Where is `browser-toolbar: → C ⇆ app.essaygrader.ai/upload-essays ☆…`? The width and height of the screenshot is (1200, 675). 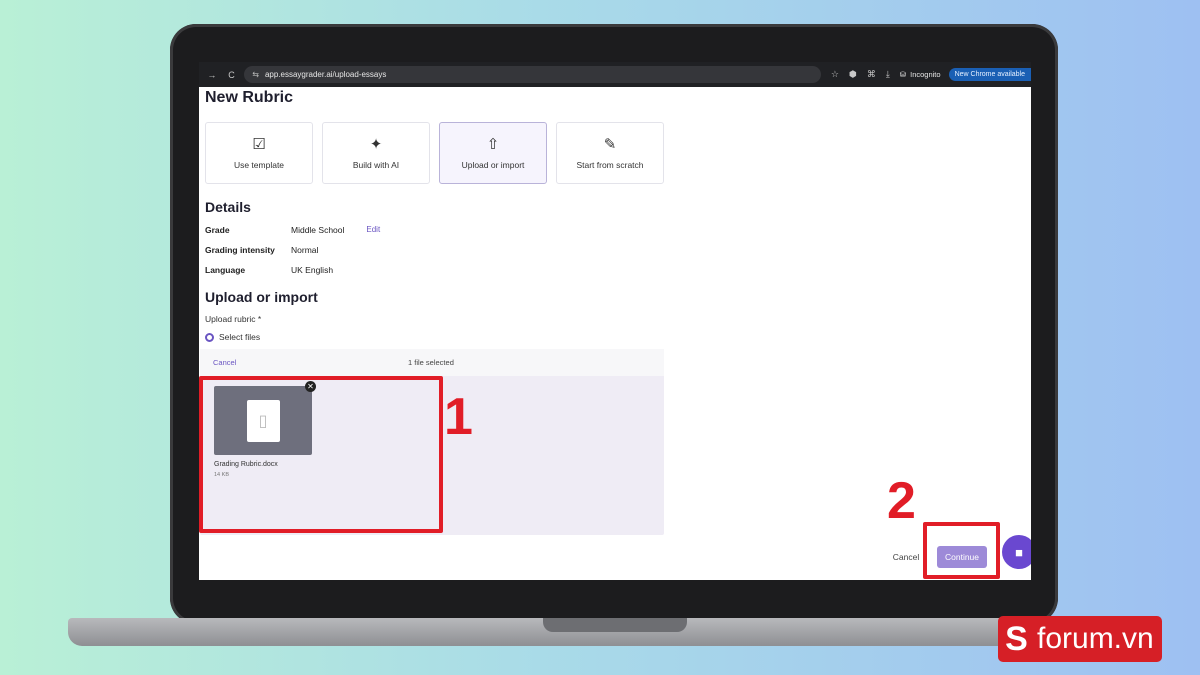 browser-toolbar: → C ⇆ app.essaygrader.ai/upload-essays ☆… is located at coordinates (615, 74).